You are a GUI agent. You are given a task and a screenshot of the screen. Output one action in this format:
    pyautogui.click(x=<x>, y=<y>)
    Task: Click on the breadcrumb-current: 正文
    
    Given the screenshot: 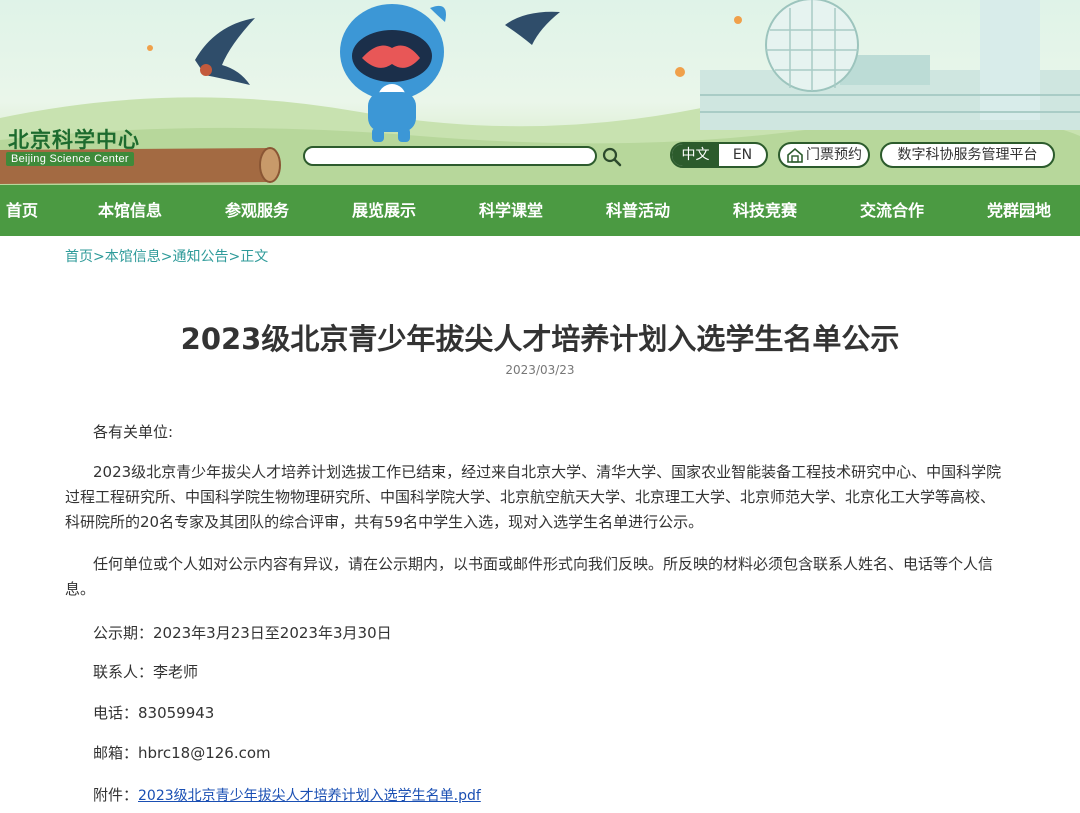 What is the action you would take?
    pyautogui.click(x=254, y=257)
    